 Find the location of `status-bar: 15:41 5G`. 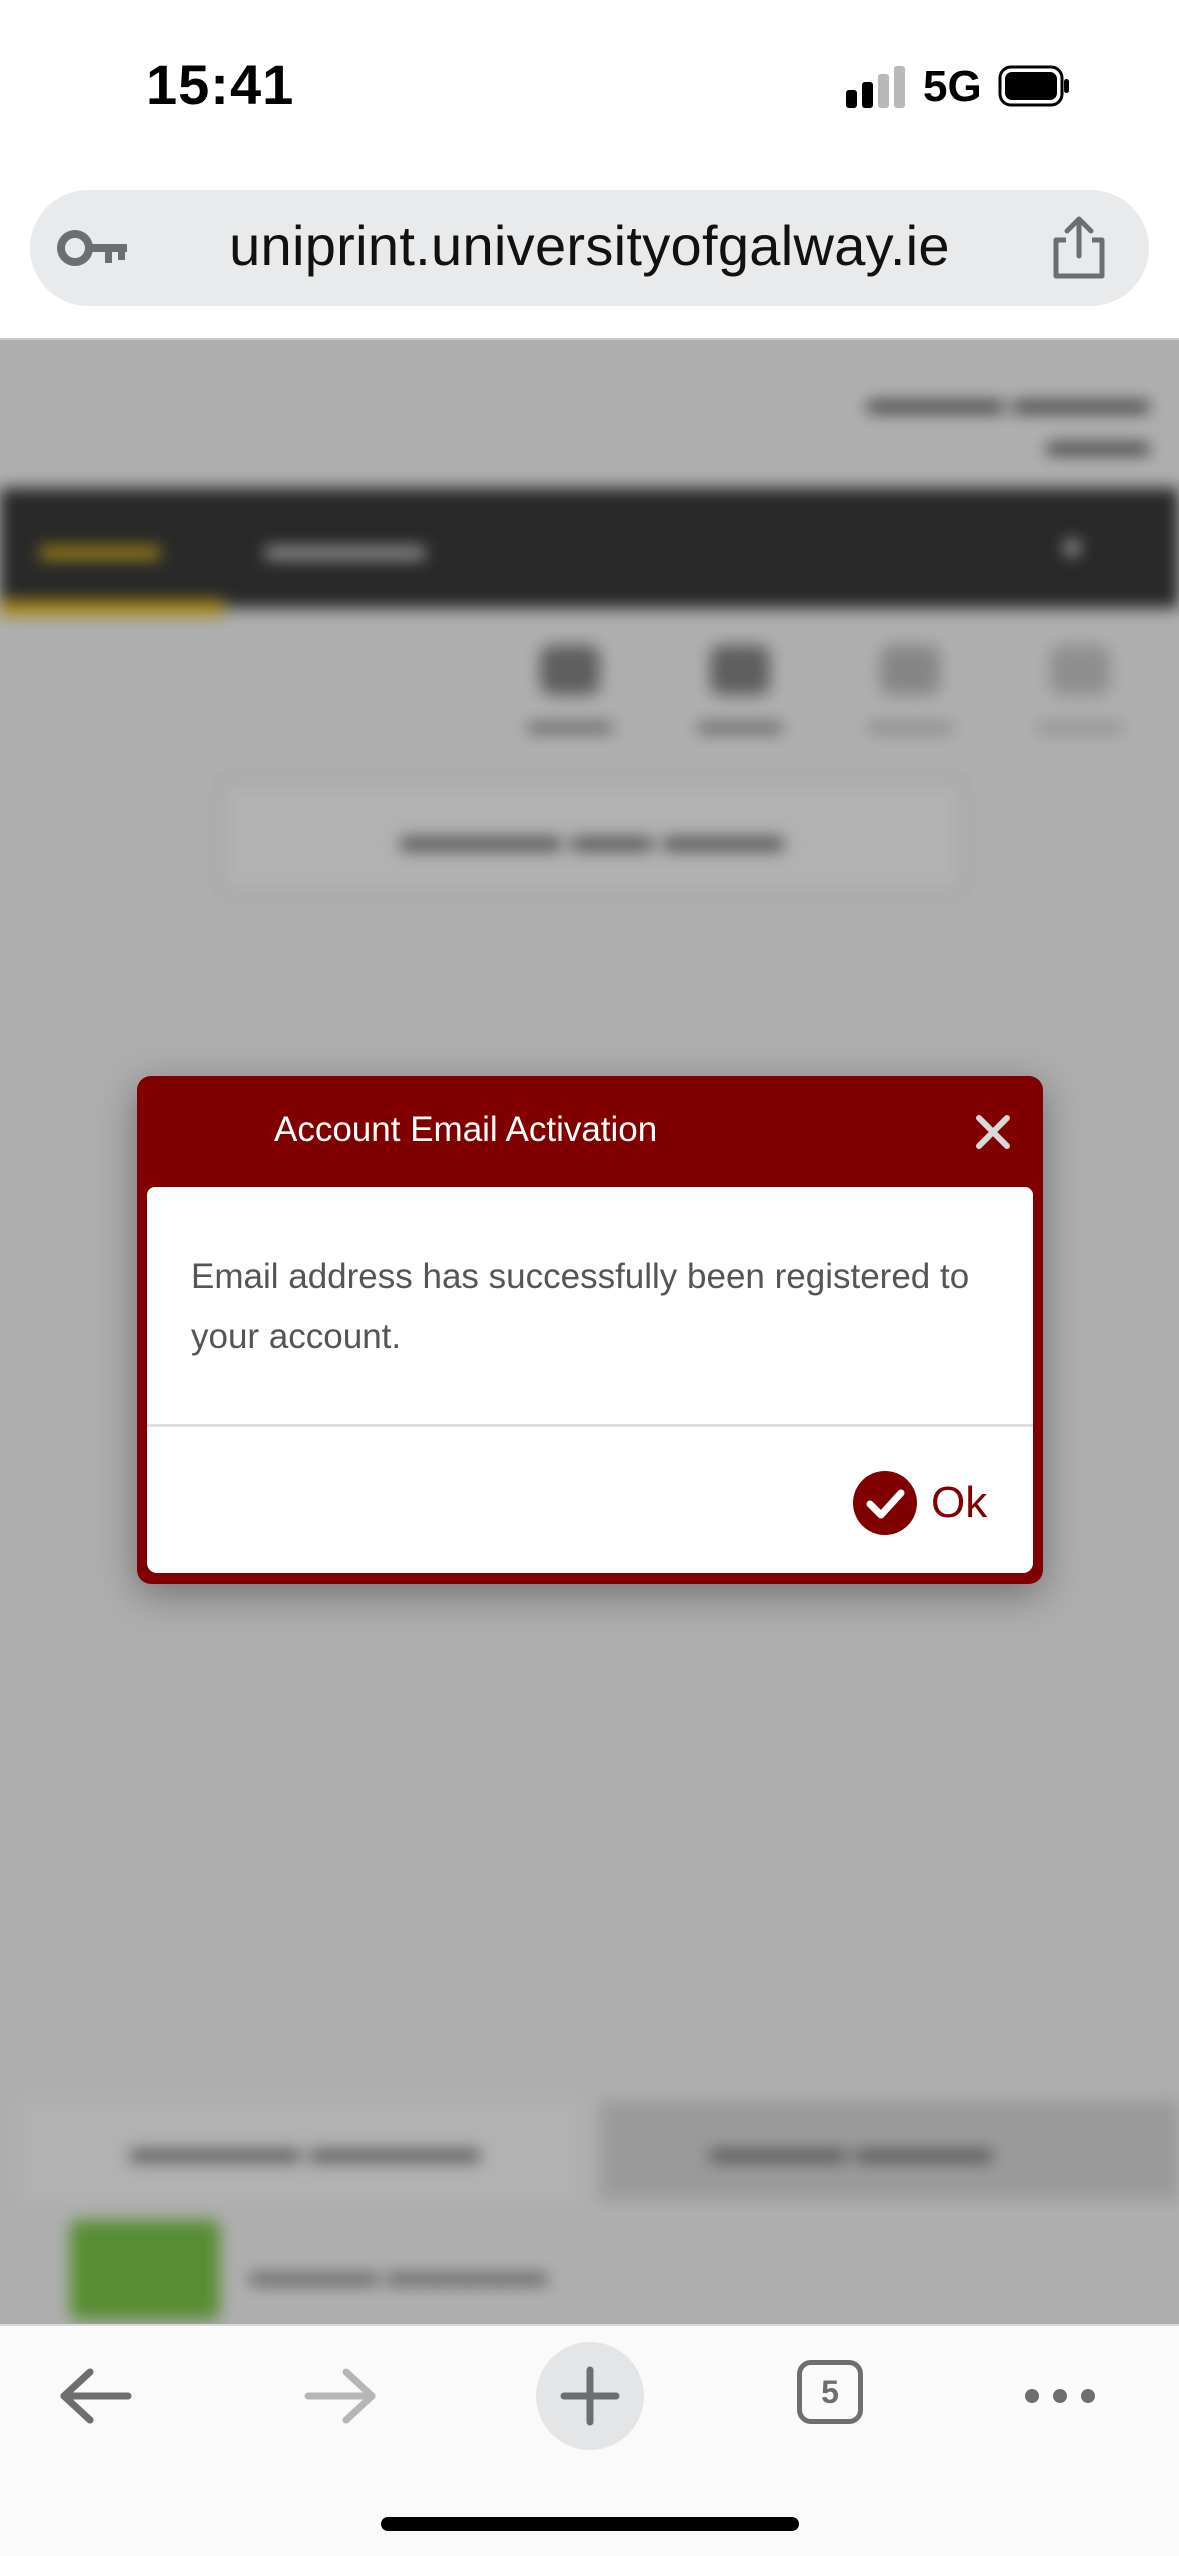

status-bar: 15:41 5G is located at coordinates (589, 87).